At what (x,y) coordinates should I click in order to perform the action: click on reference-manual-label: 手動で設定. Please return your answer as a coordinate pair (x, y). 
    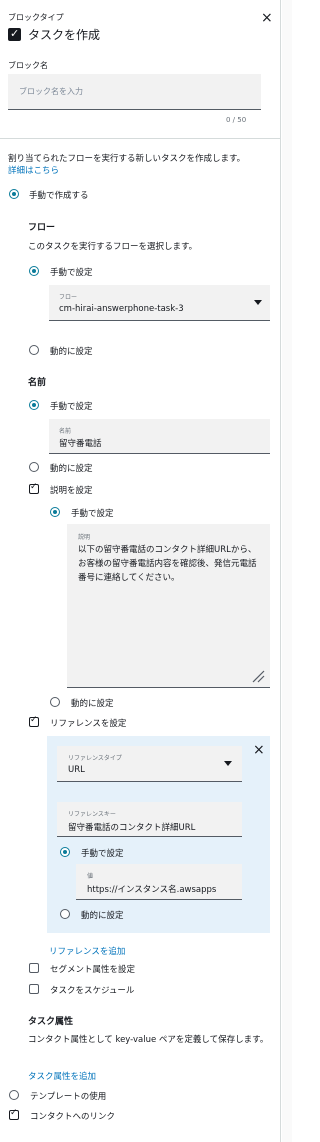
    Looking at the image, I should click on (102, 854).